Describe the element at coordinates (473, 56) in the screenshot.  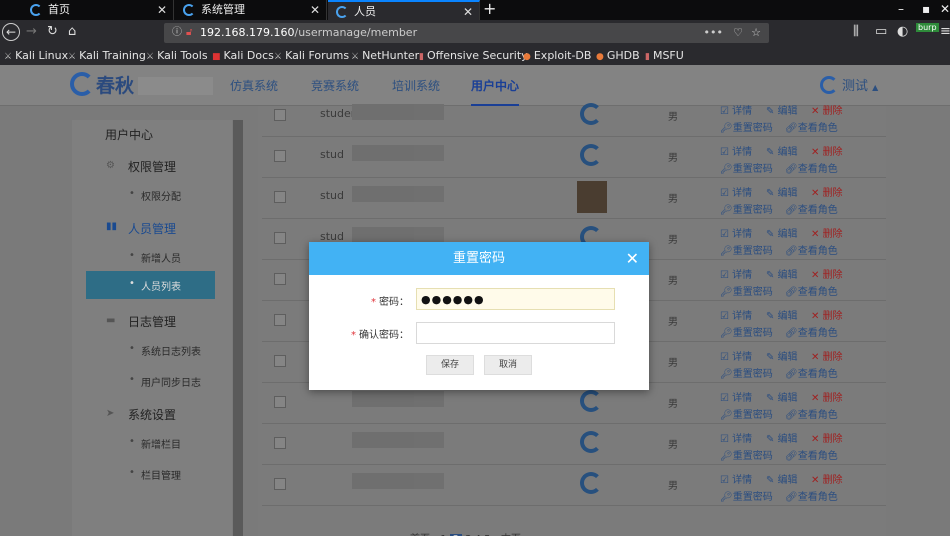
I see `bookmark-offensive-security: ▮ Offensive Security` at that location.